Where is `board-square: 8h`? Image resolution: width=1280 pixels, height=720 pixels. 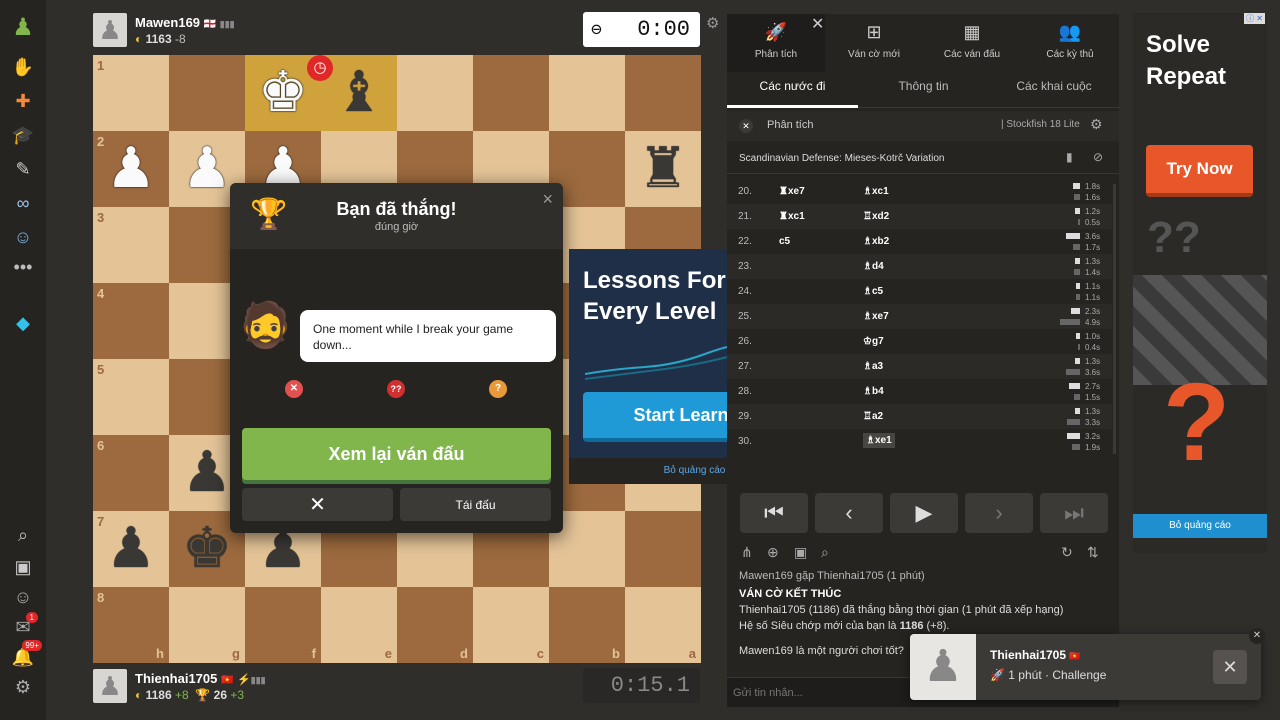
board-square: 8h is located at coordinates (131, 625).